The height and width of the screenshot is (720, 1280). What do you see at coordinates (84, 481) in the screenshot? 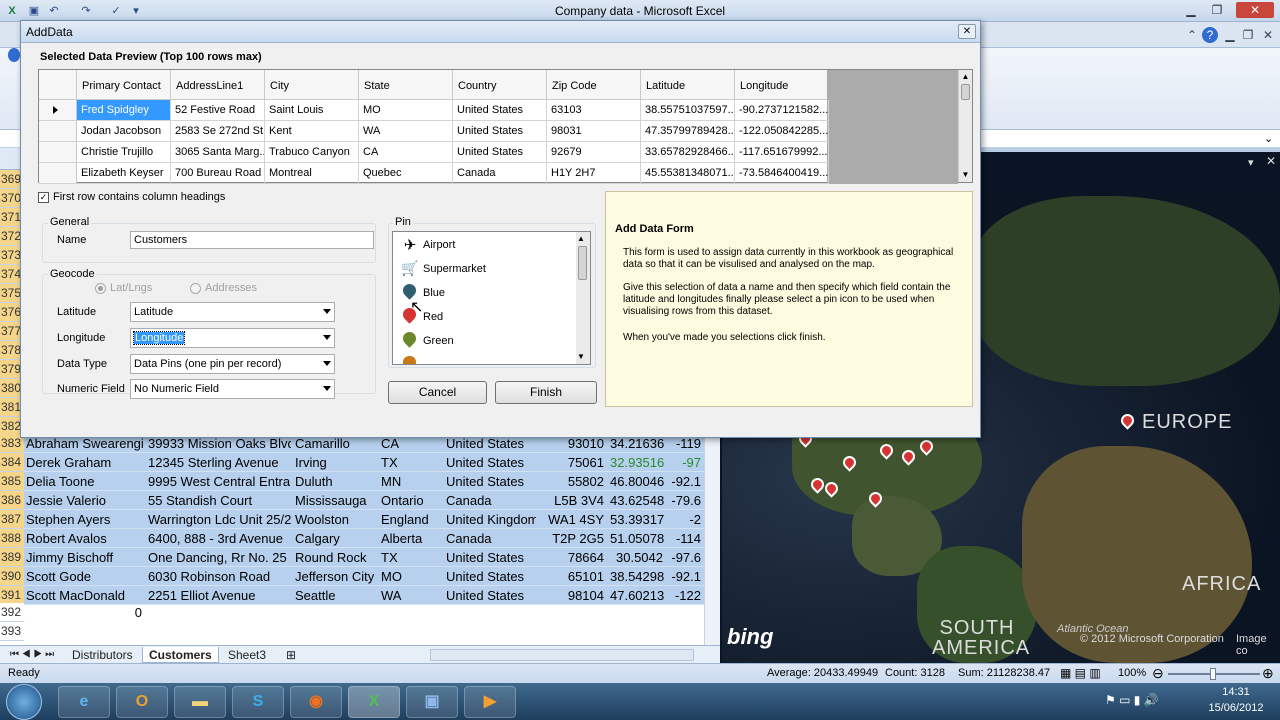
I see `cell-name: Delia Toone` at bounding box center [84, 481].